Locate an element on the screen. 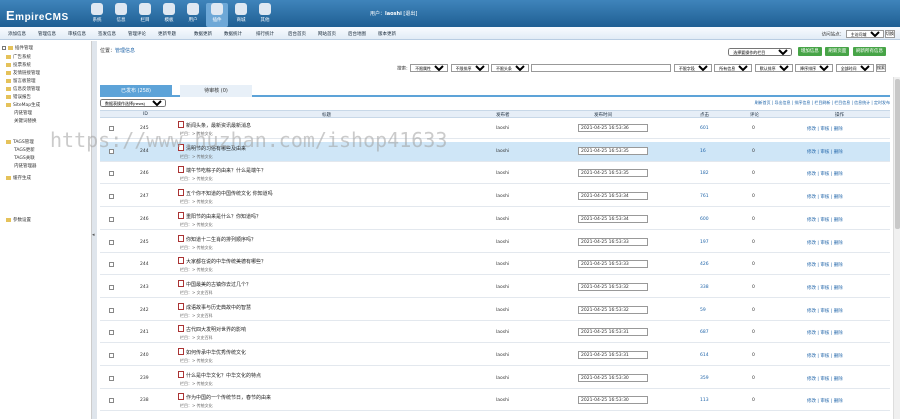 Image resolution: width=900 pixels, height=419 pixels. tree-item: 缓存生成 is located at coordinates (18, 178).